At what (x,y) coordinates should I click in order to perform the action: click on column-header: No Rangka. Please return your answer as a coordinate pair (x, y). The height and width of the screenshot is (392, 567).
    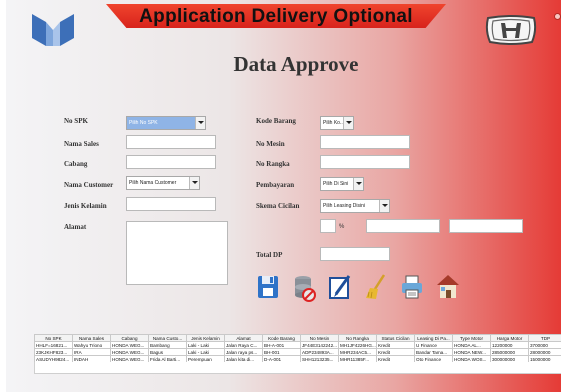
    Looking at the image, I should click on (357, 338).